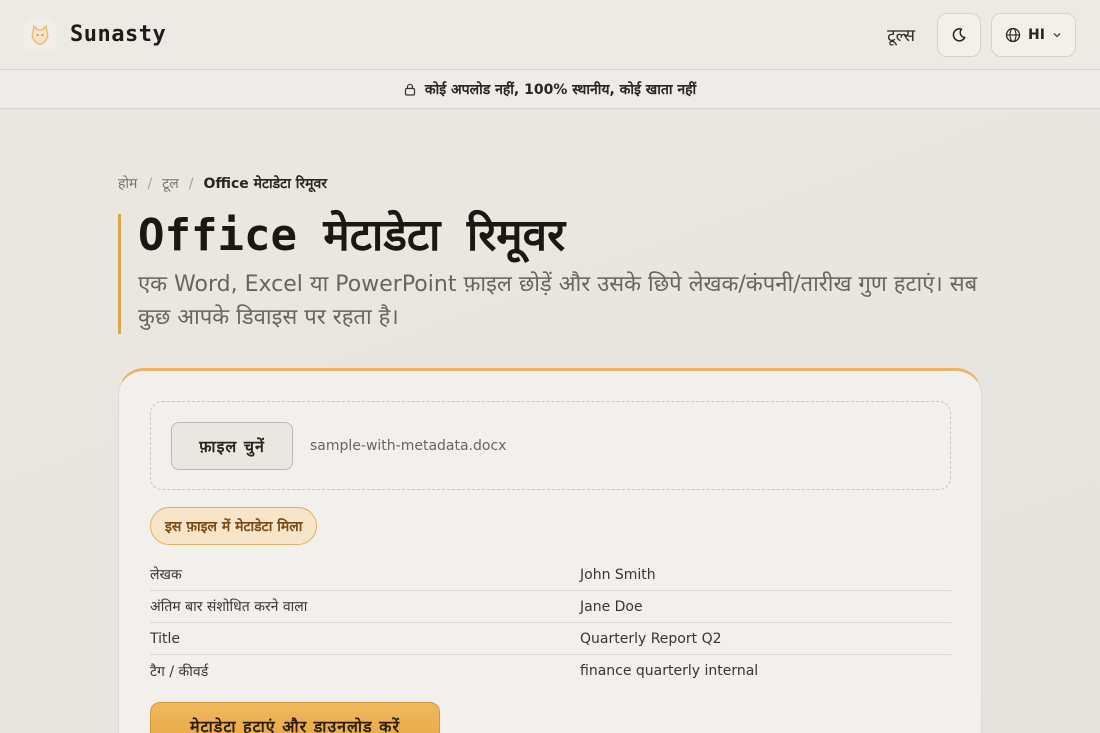  What do you see at coordinates (651, 638) in the screenshot?
I see `metadata-value: Quarterly Report Q2` at bounding box center [651, 638].